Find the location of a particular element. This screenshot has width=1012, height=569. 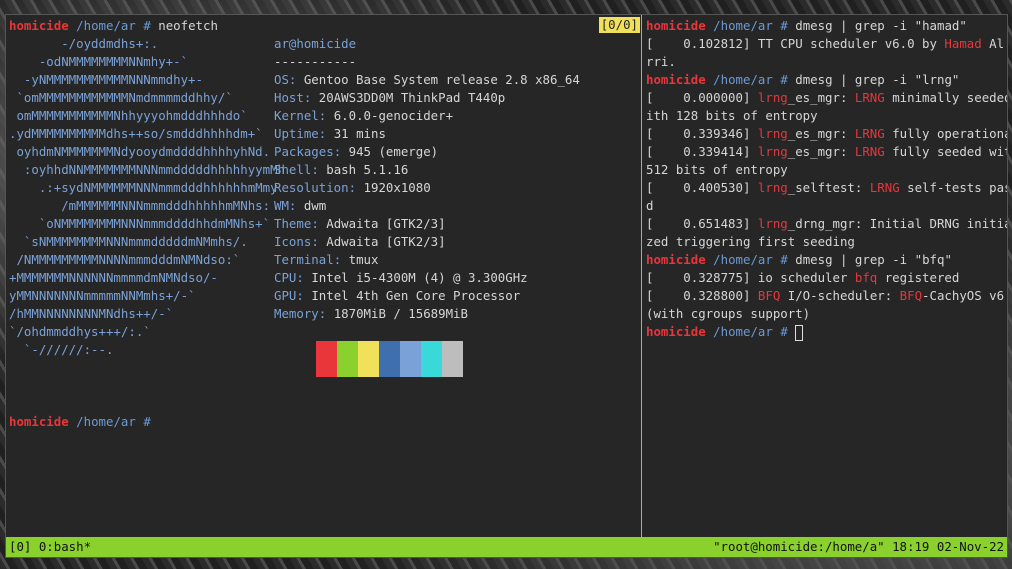

neofetch-command-line: homicide /home/ar # neofetch is located at coordinates (326, 26).